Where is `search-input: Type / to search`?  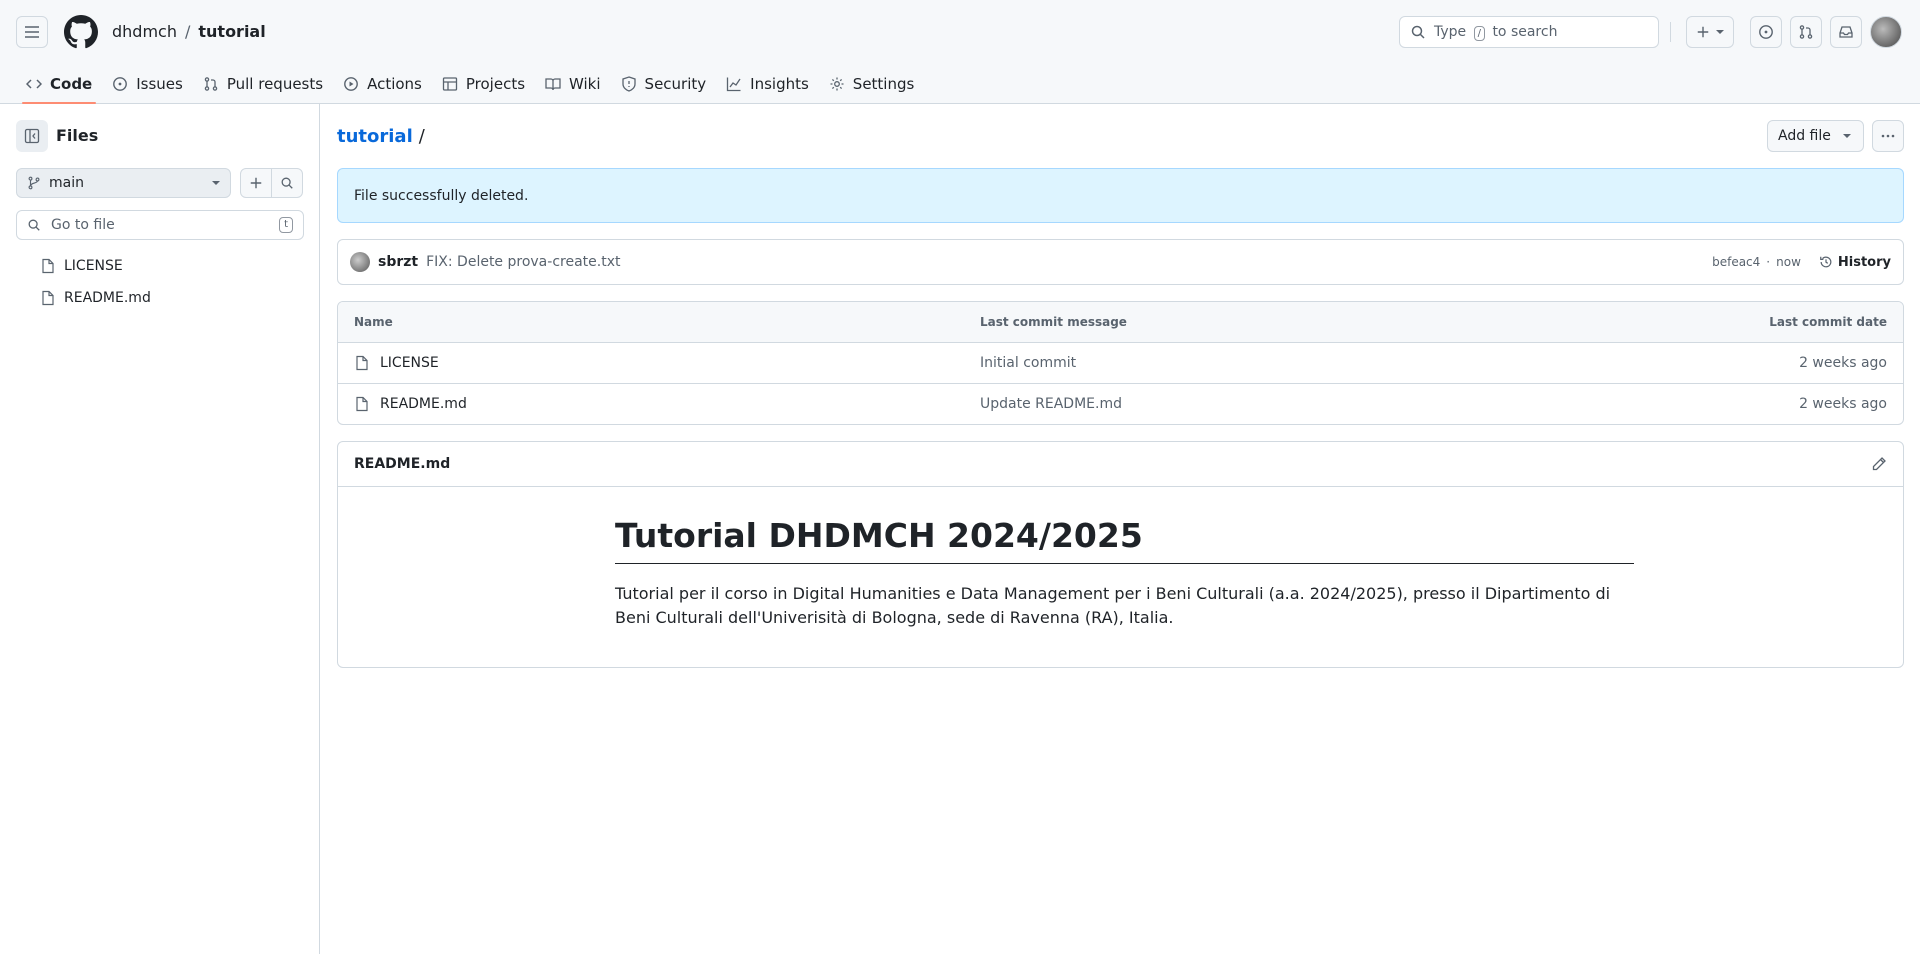 search-input: Type / to search is located at coordinates (1529, 32).